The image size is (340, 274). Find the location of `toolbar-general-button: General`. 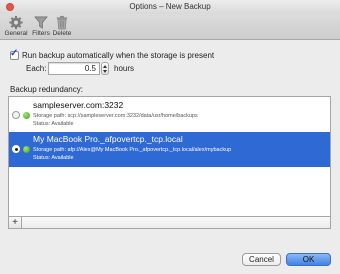

toolbar-general-button: General is located at coordinates (16, 26).